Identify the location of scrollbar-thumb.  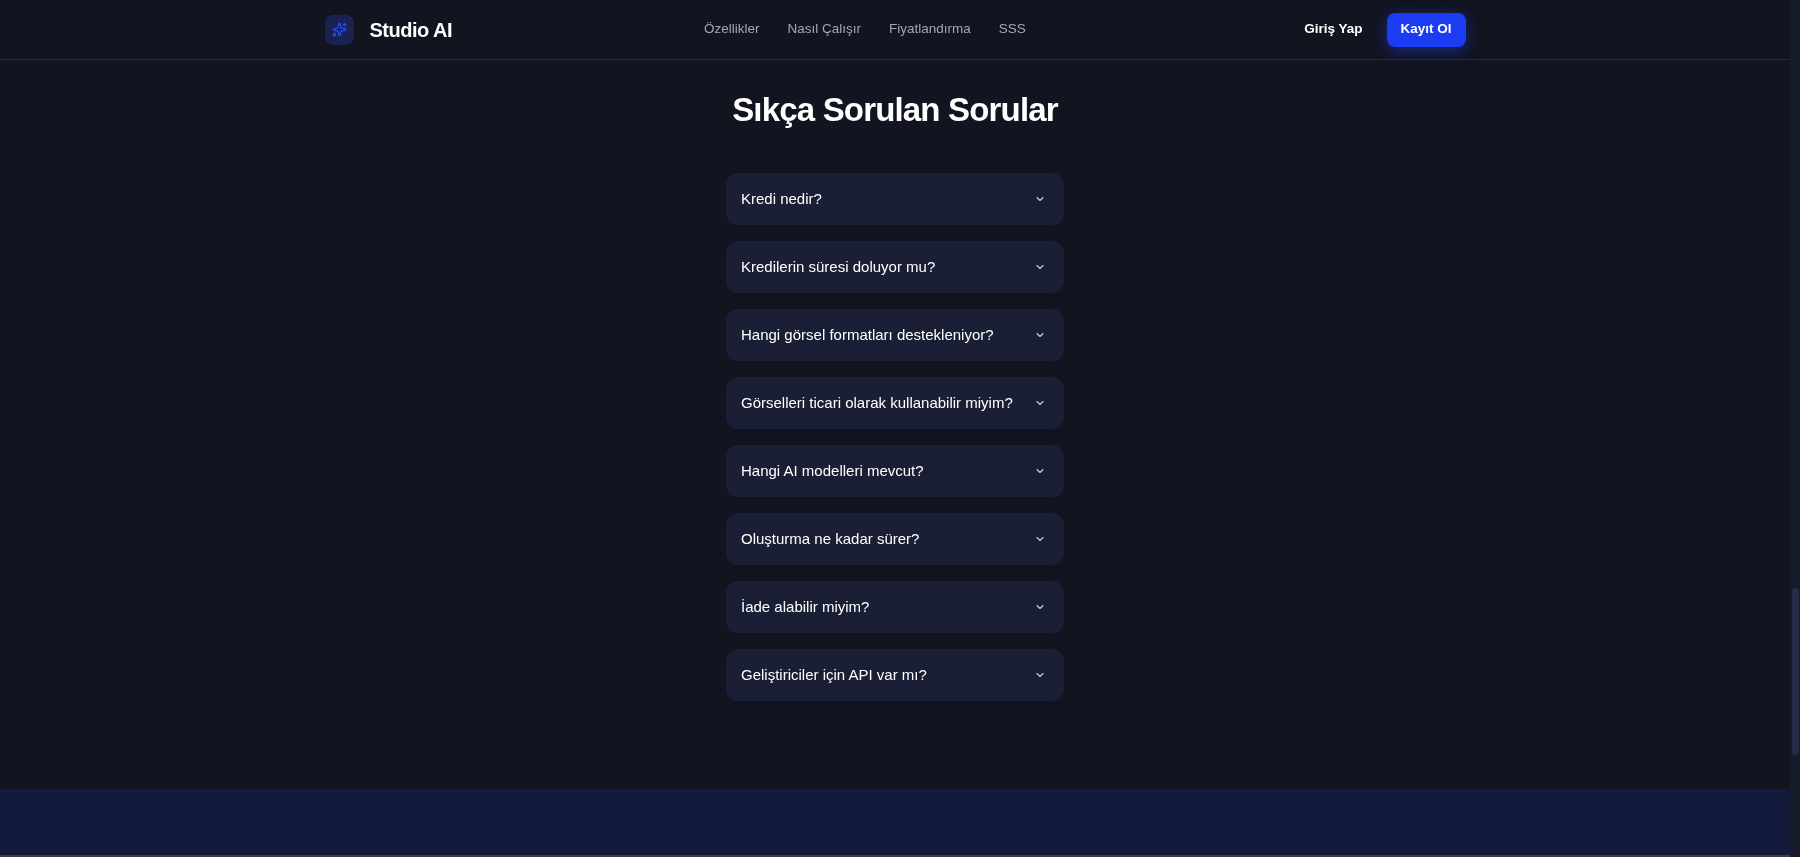
(1795, 671).